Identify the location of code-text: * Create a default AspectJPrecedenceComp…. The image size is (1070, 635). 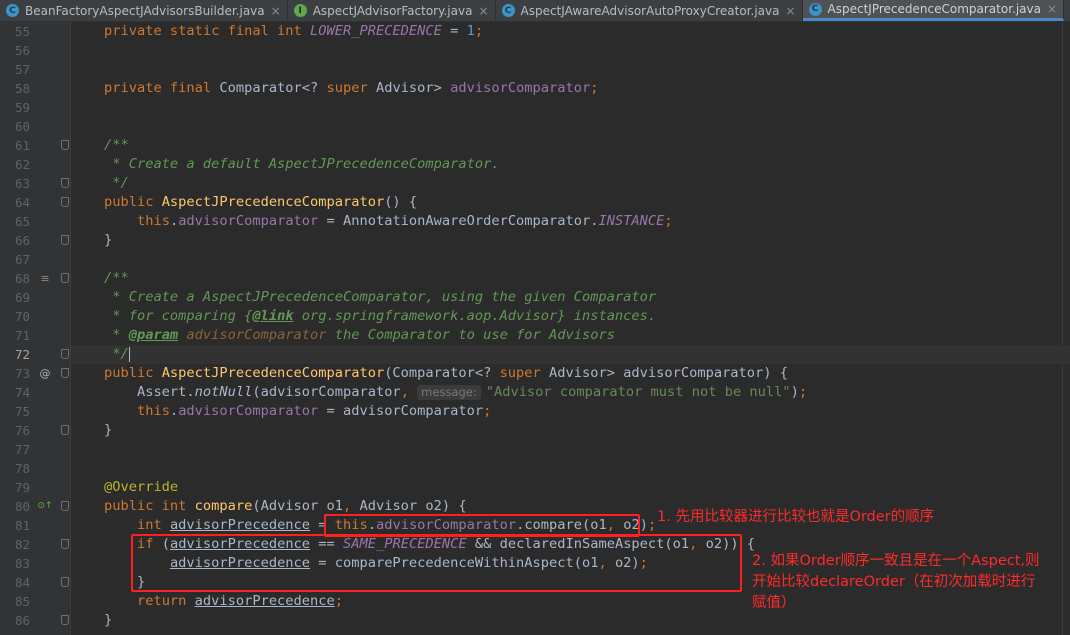
(301, 164).